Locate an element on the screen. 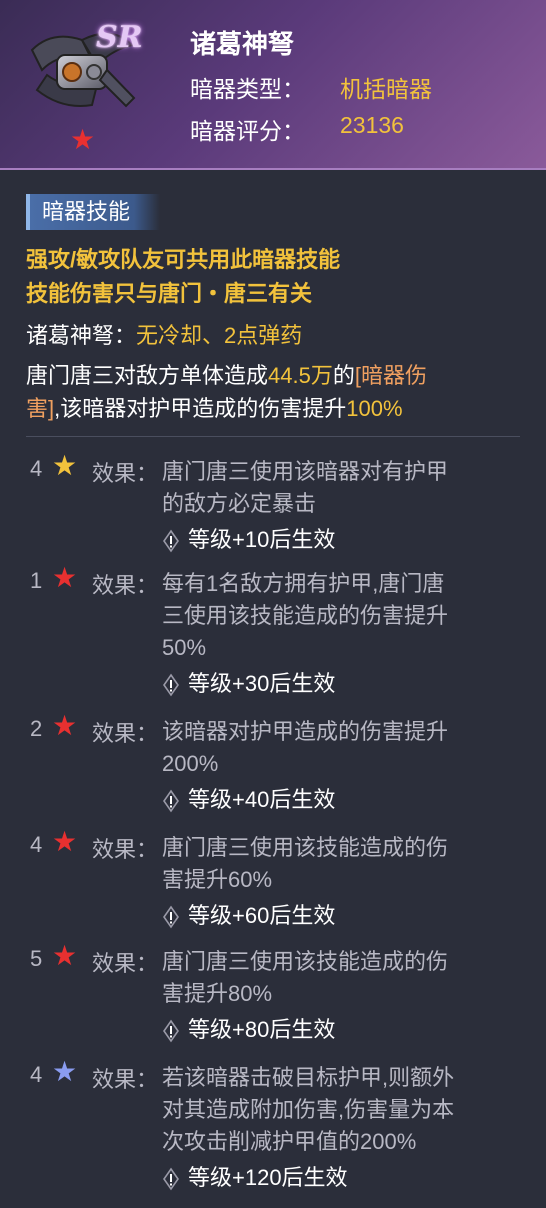 This screenshot has height=1208, width=546. effect-star-count: 1 is located at coordinates (36, 580).